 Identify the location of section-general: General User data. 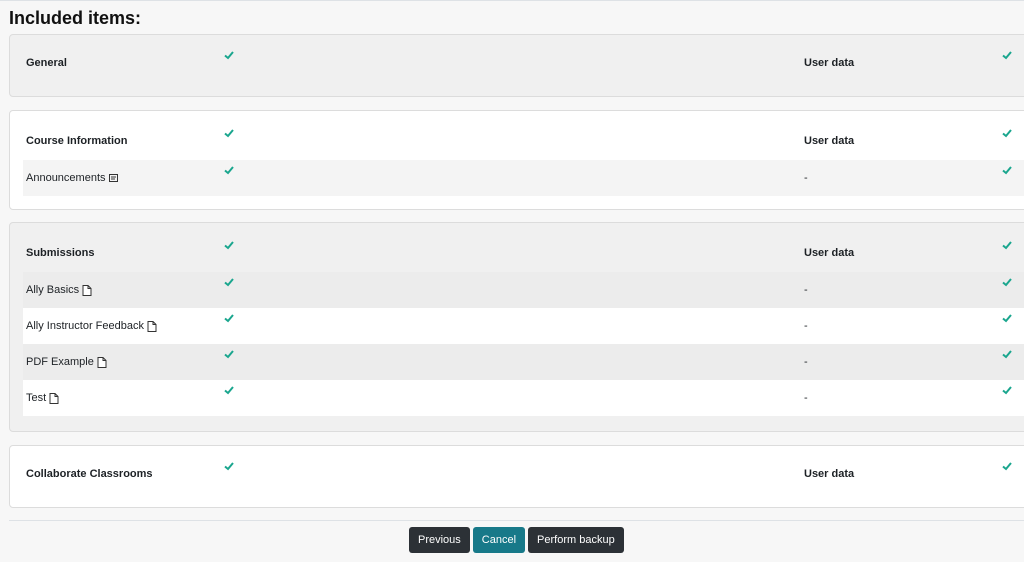
(516, 65).